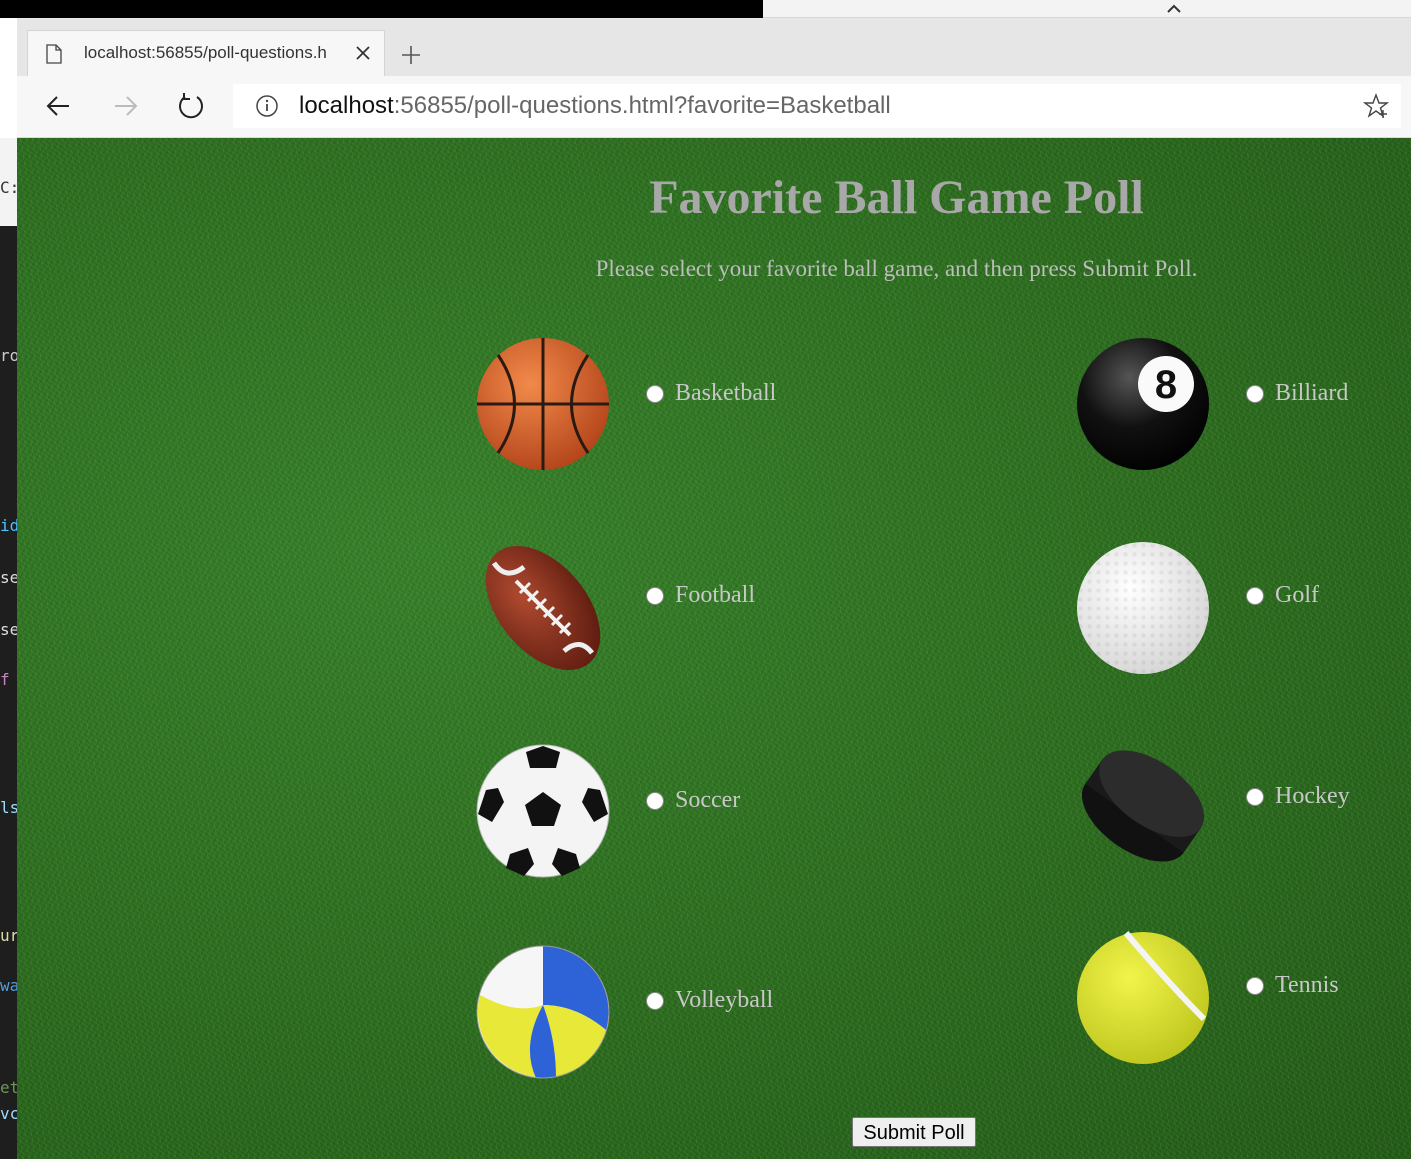 This screenshot has height=1159, width=1411. What do you see at coordinates (8, 985) in the screenshot?
I see `code-fragment: wa` at bounding box center [8, 985].